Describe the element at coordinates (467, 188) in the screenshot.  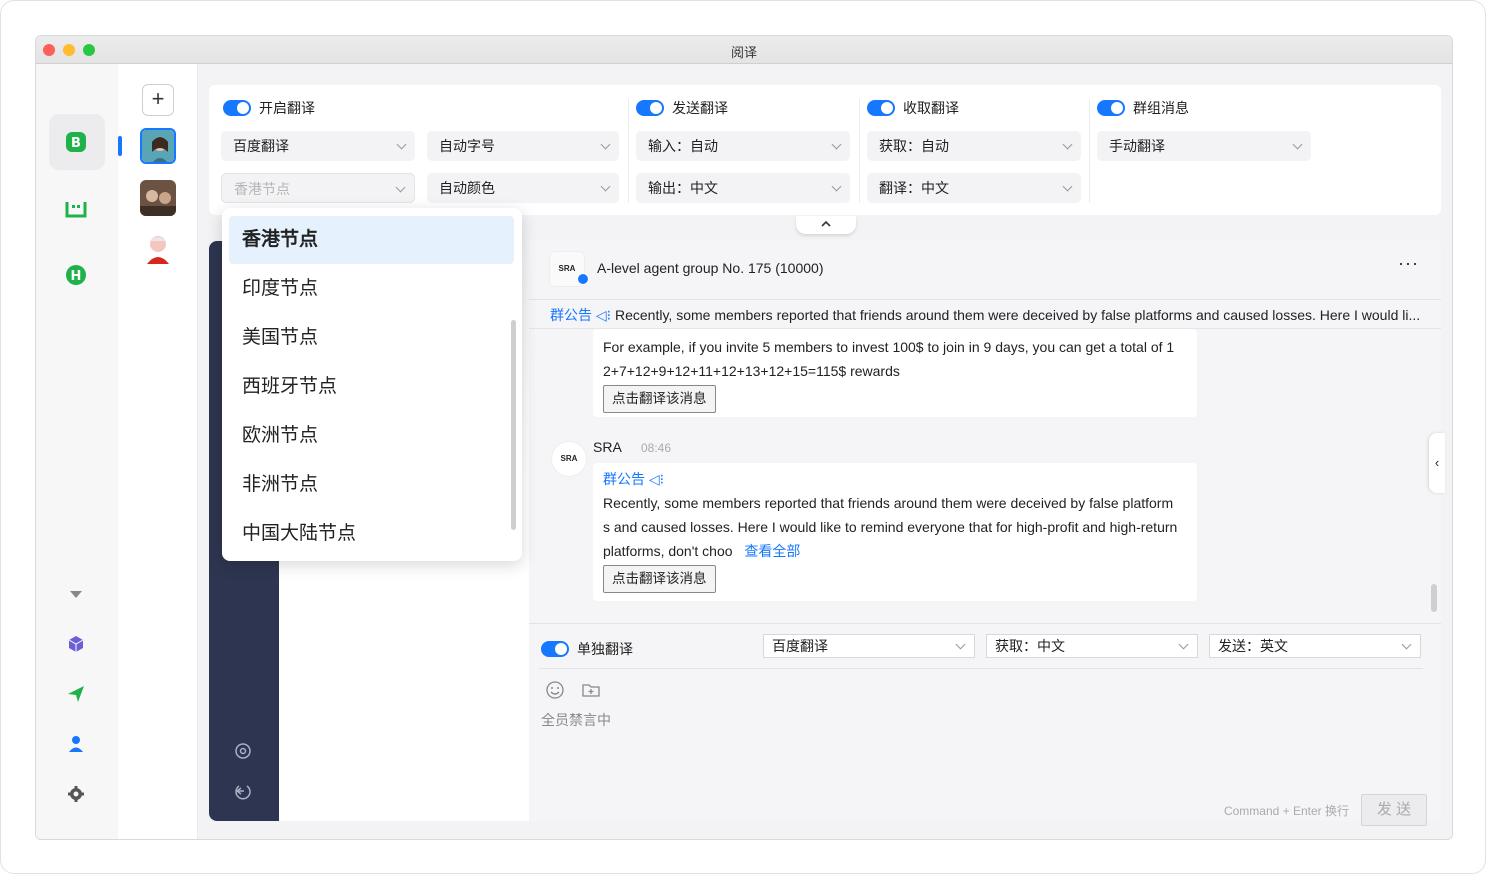
I see `color-select-value: 自动颜色` at that location.